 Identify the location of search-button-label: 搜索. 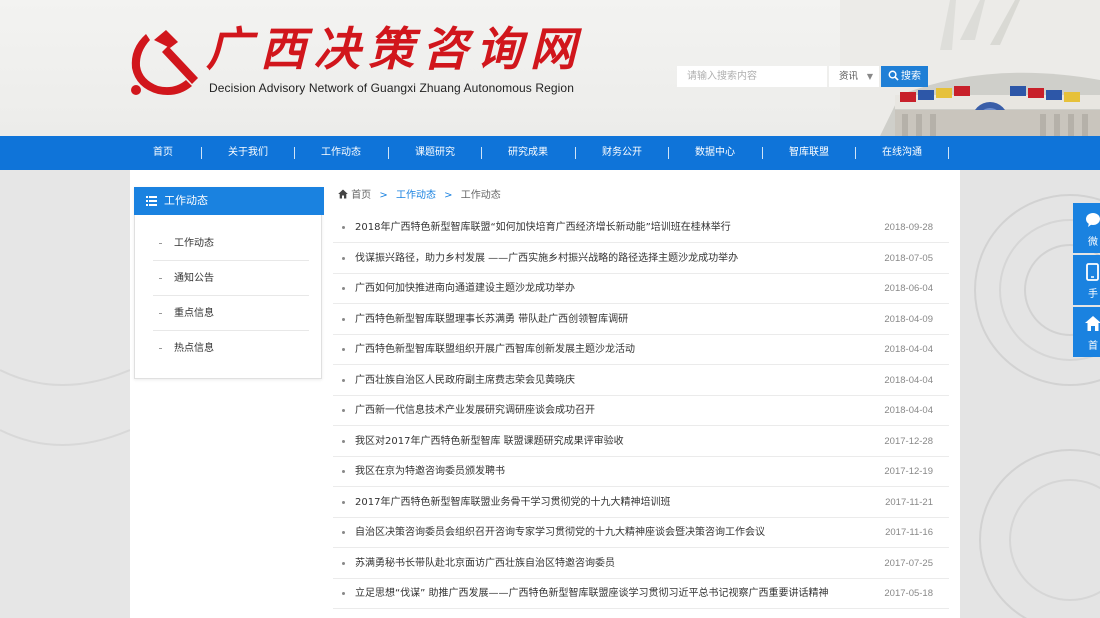
(911, 76).